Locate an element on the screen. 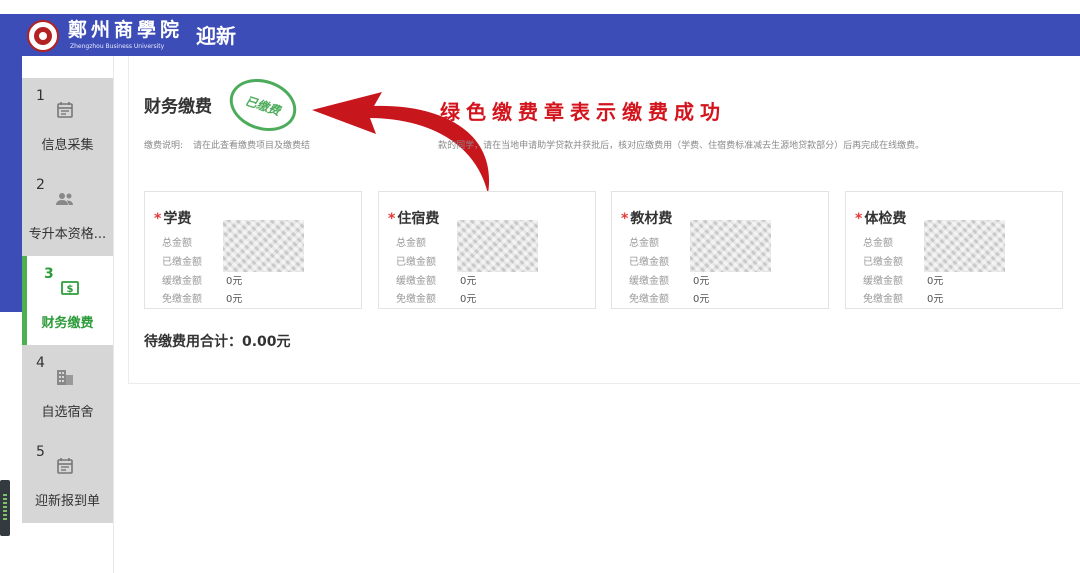 The width and height of the screenshot is (1080, 573). people-icon is located at coordinates (64, 199).